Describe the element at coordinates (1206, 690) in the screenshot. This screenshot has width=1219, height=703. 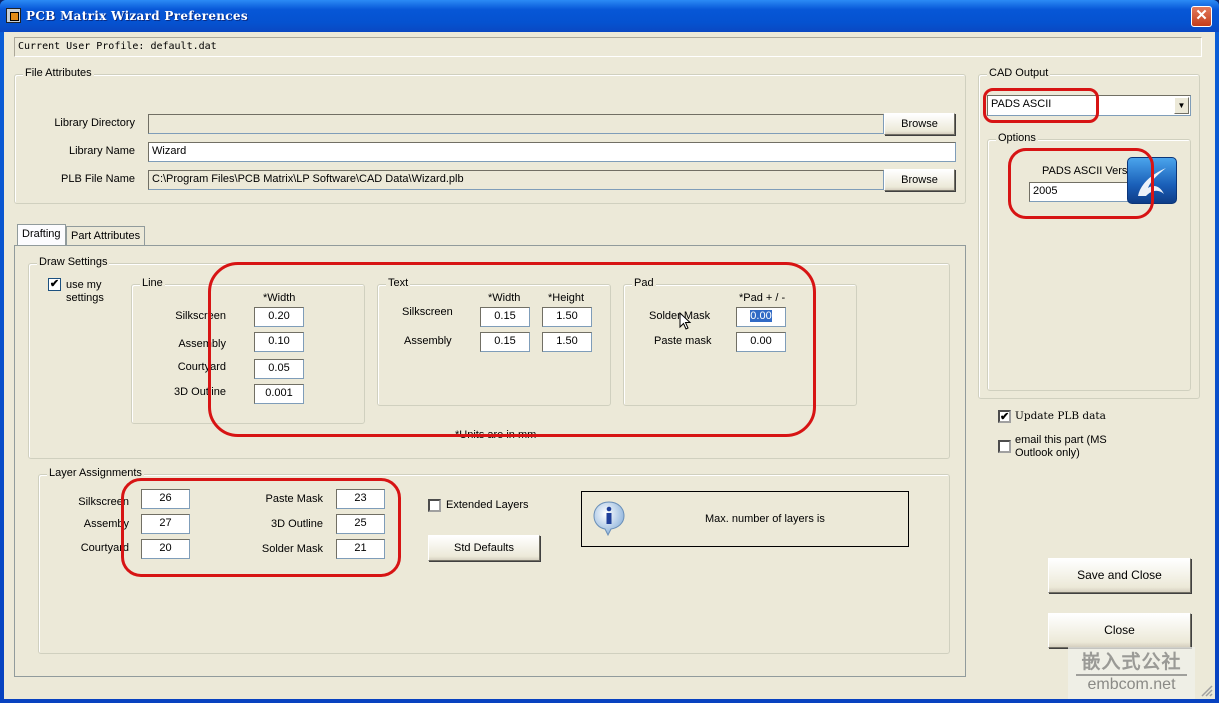
I see `resize-grip-icon` at that location.